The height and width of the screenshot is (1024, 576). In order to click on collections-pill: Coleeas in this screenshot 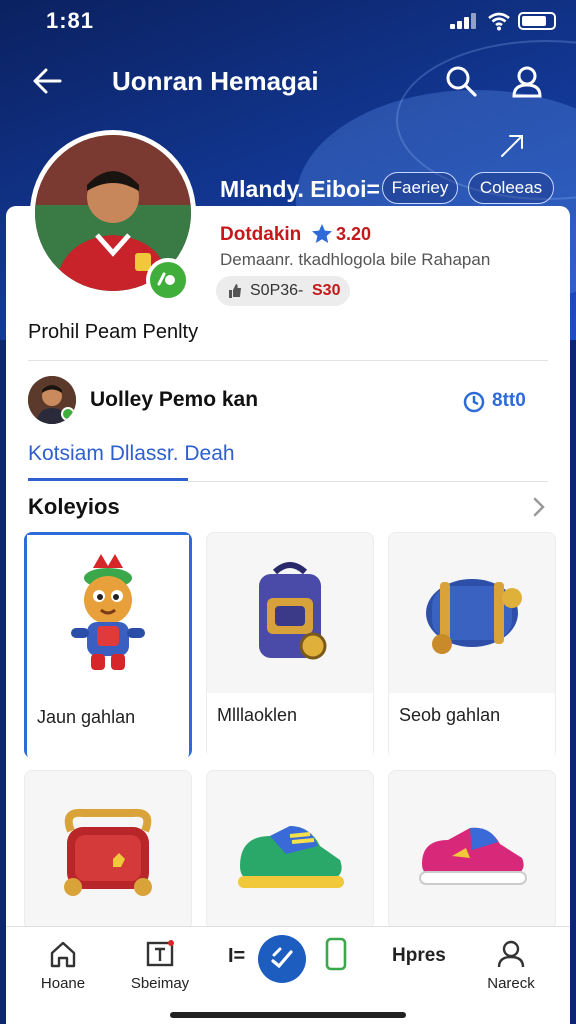, I will do `click(511, 188)`.